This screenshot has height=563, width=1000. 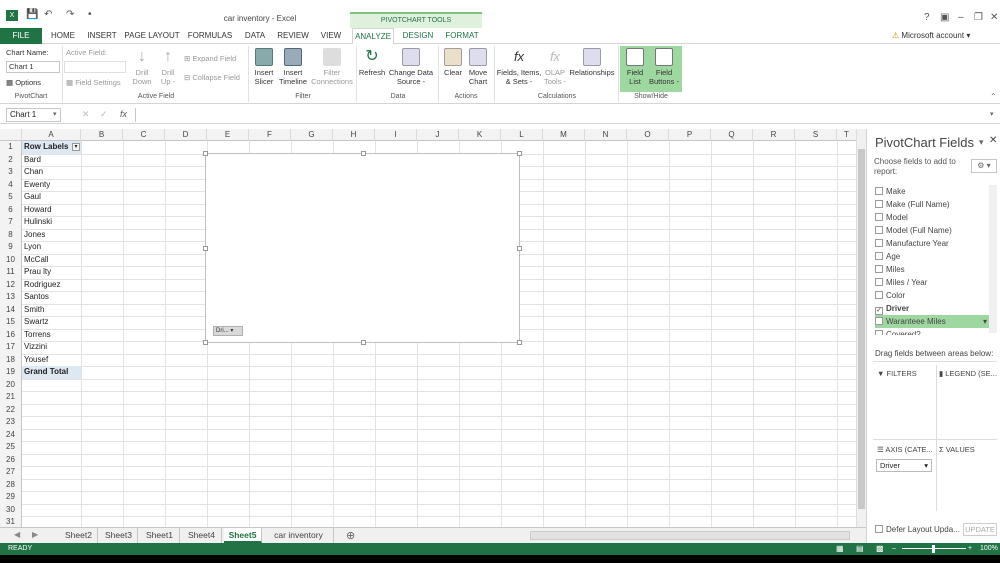 I want to click on column-header: I, so click(x=396, y=135).